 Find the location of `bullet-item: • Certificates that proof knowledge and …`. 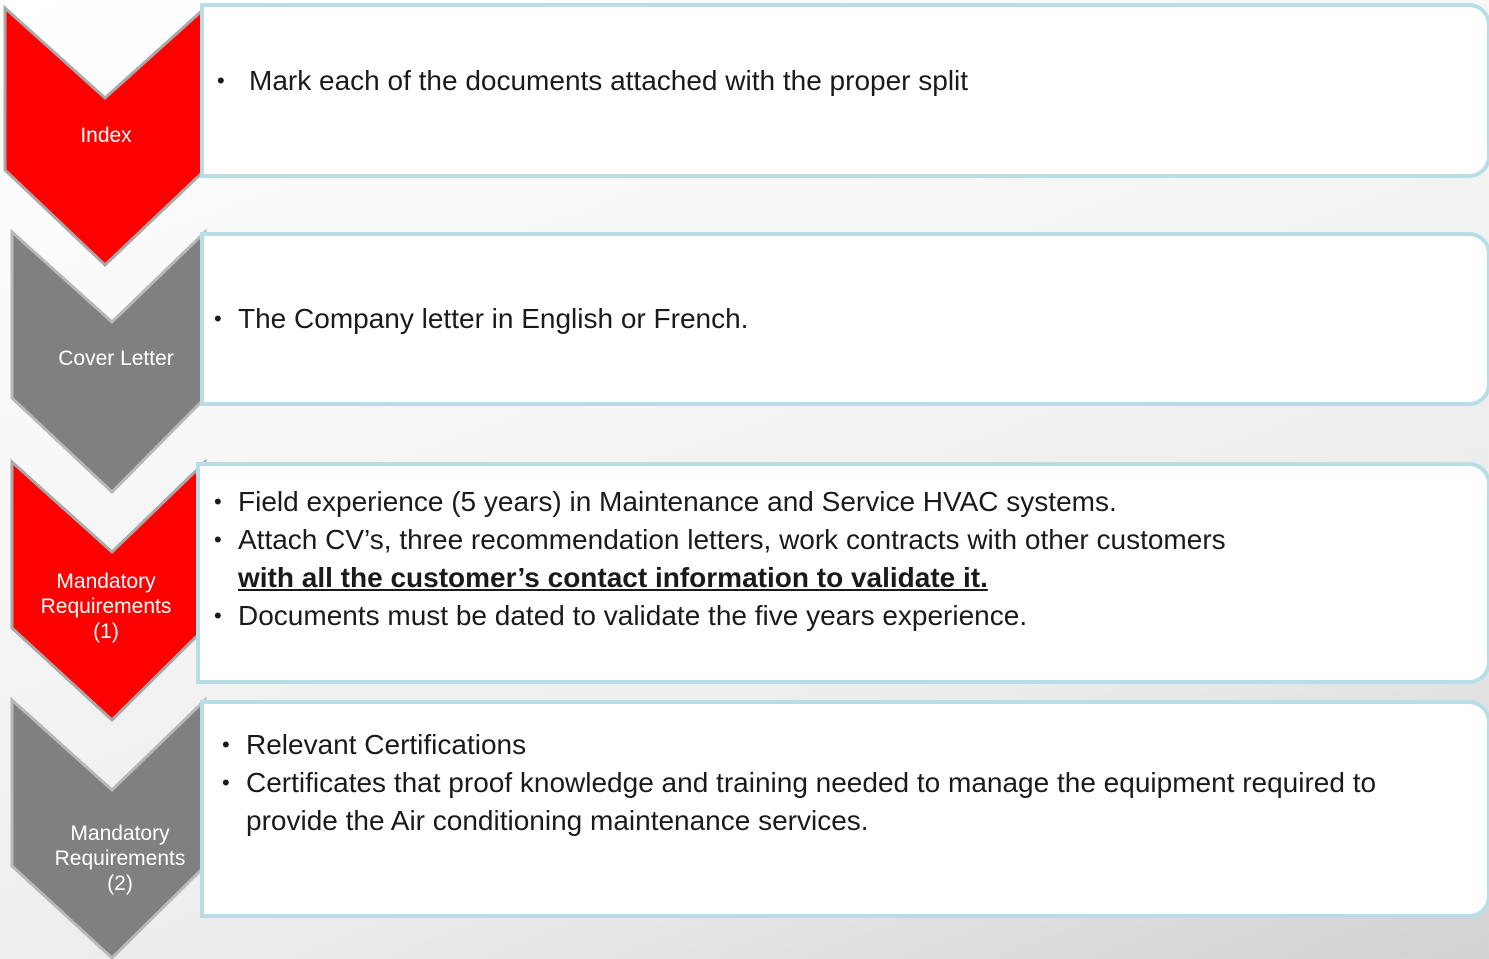

bullet-item: • Certificates that proof knowledge and … is located at coordinates (802, 802).